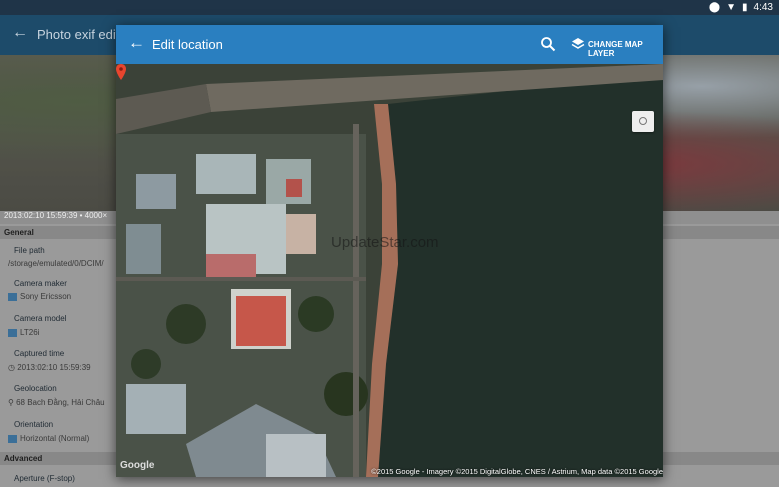 This screenshot has width=779, height=487. I want to click on field-value: LT26i, so click(23, 332).